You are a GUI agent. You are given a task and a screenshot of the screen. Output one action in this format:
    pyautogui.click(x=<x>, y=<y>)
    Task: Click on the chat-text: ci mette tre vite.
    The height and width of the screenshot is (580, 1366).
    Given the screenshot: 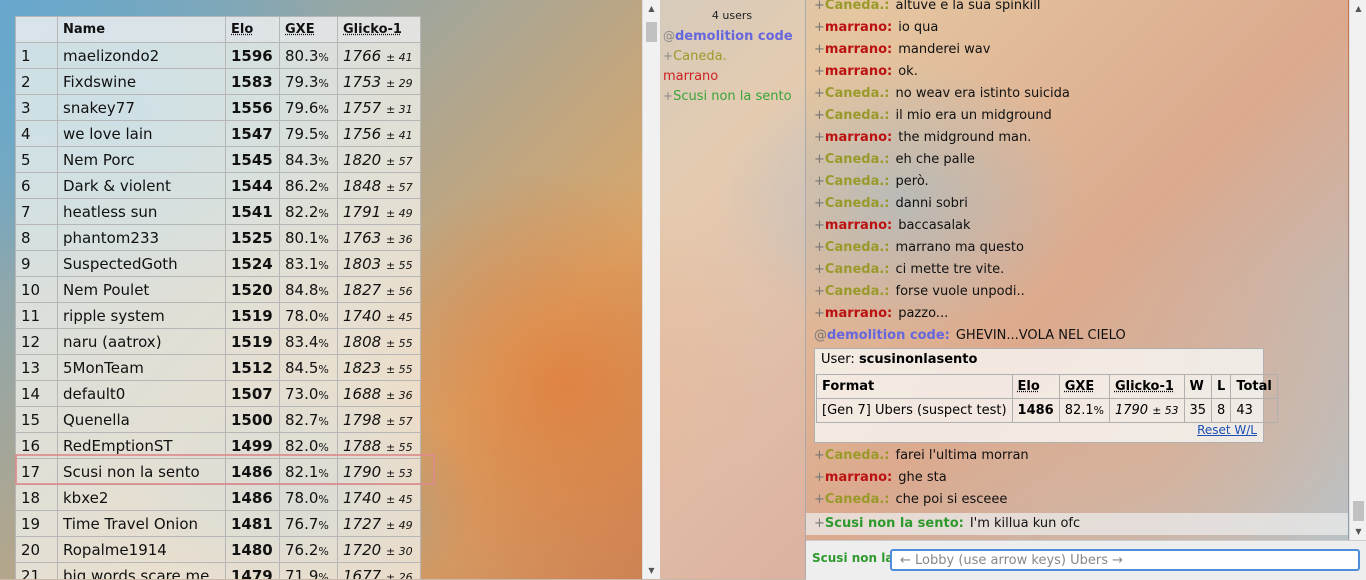 What is the action you would take?
    pyautogui.click(x=950, y=269)
    